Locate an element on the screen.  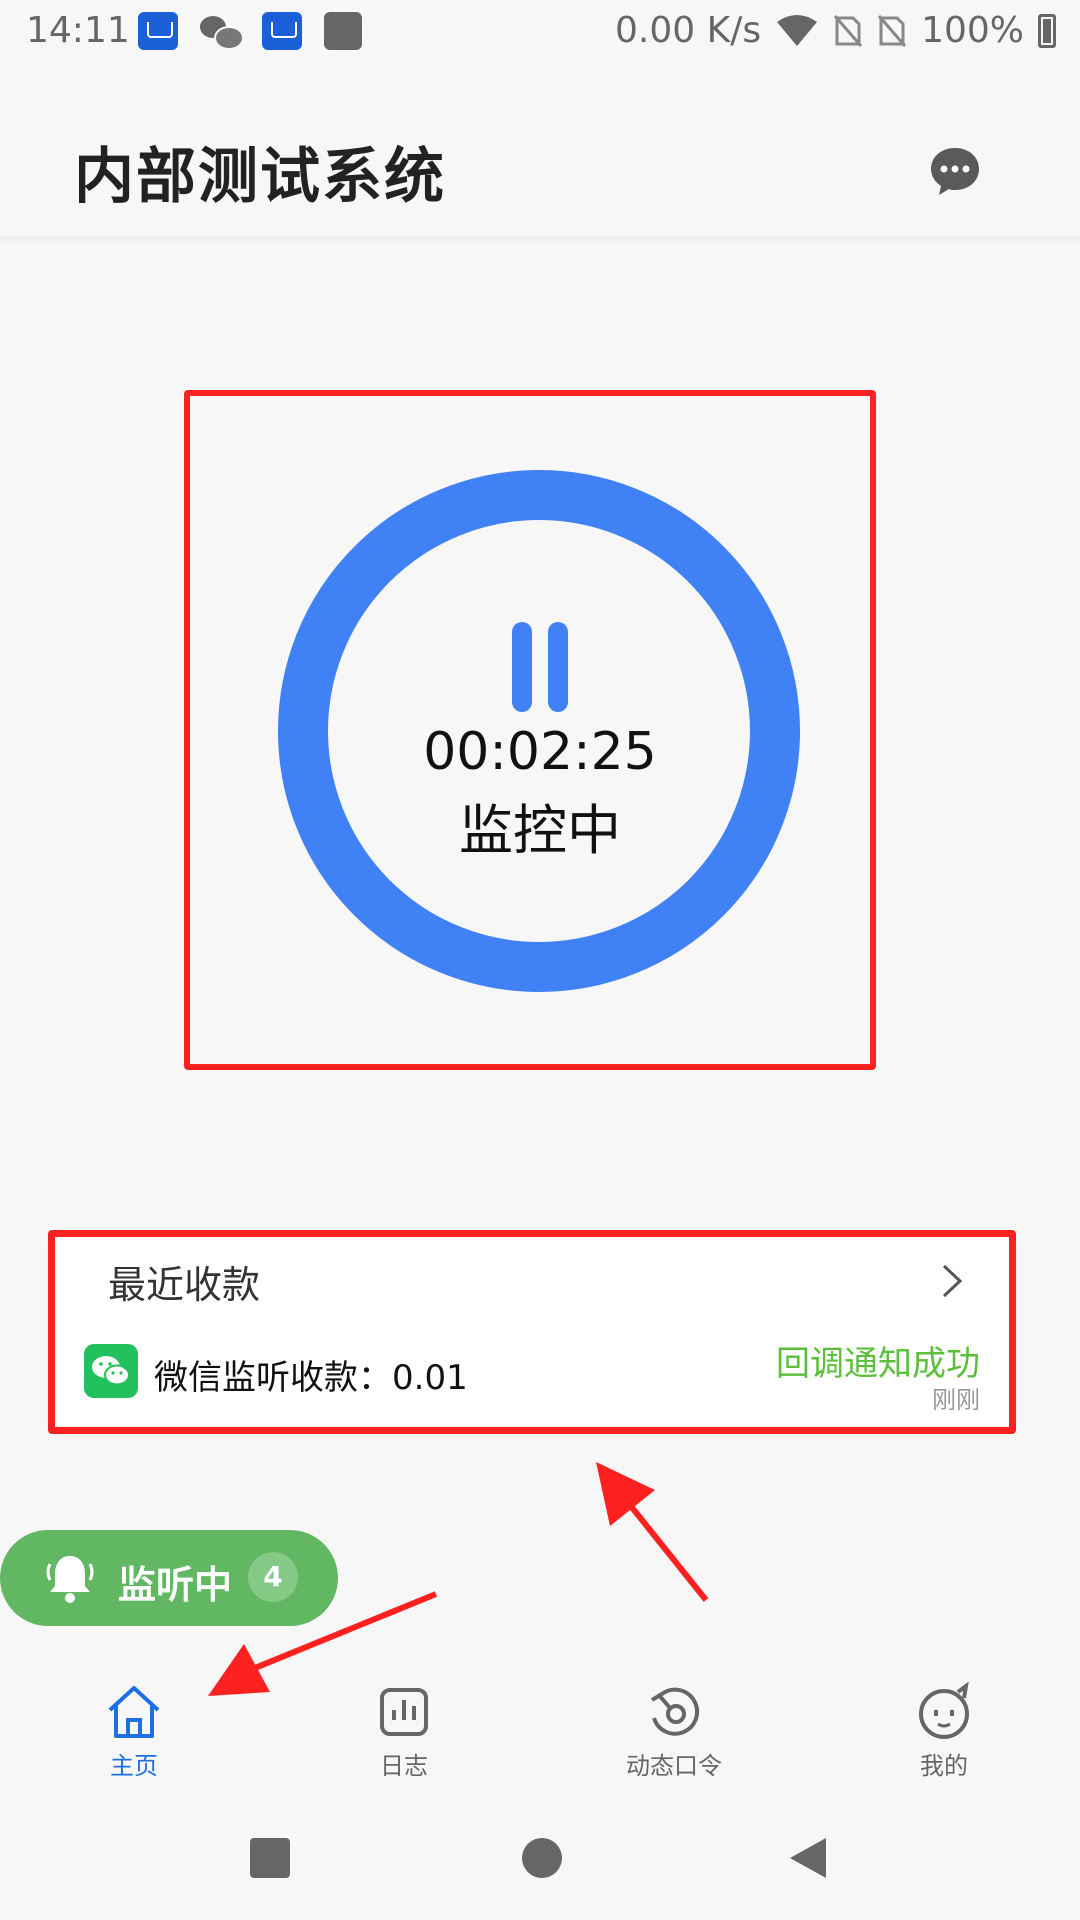
page-title: 内部测试系统 is located at coordinates (260, 177).